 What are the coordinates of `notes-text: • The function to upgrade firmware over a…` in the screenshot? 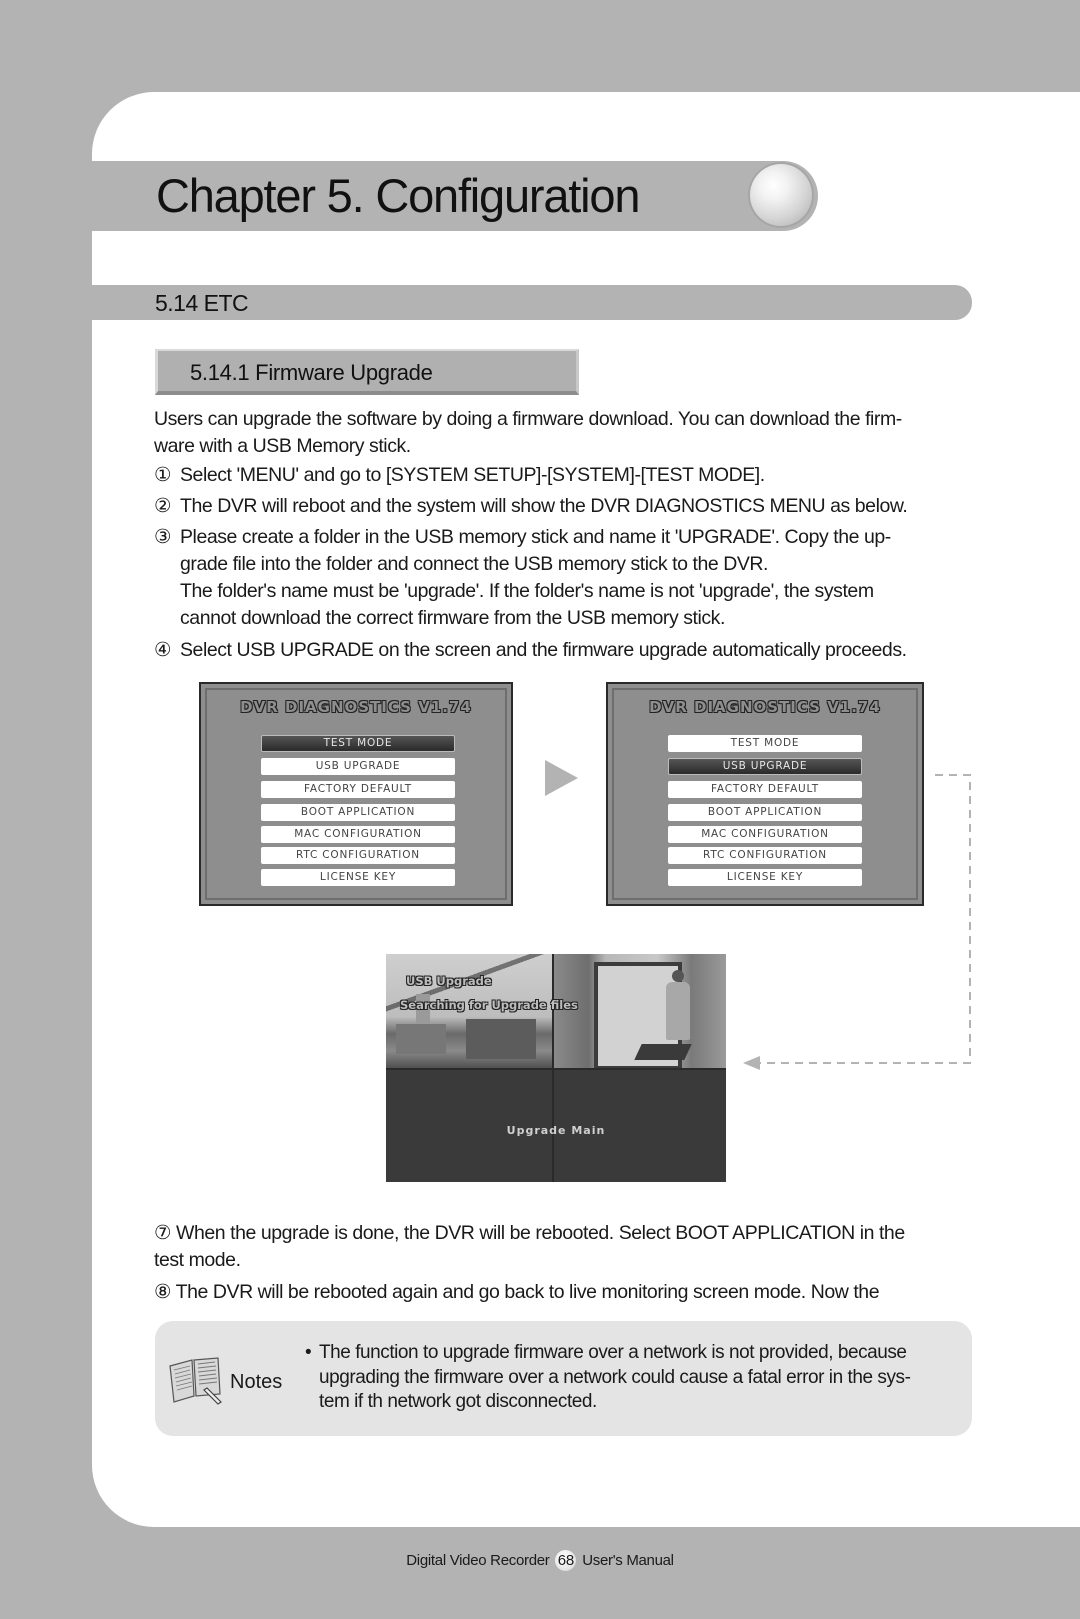 It's located at (630, 1378).